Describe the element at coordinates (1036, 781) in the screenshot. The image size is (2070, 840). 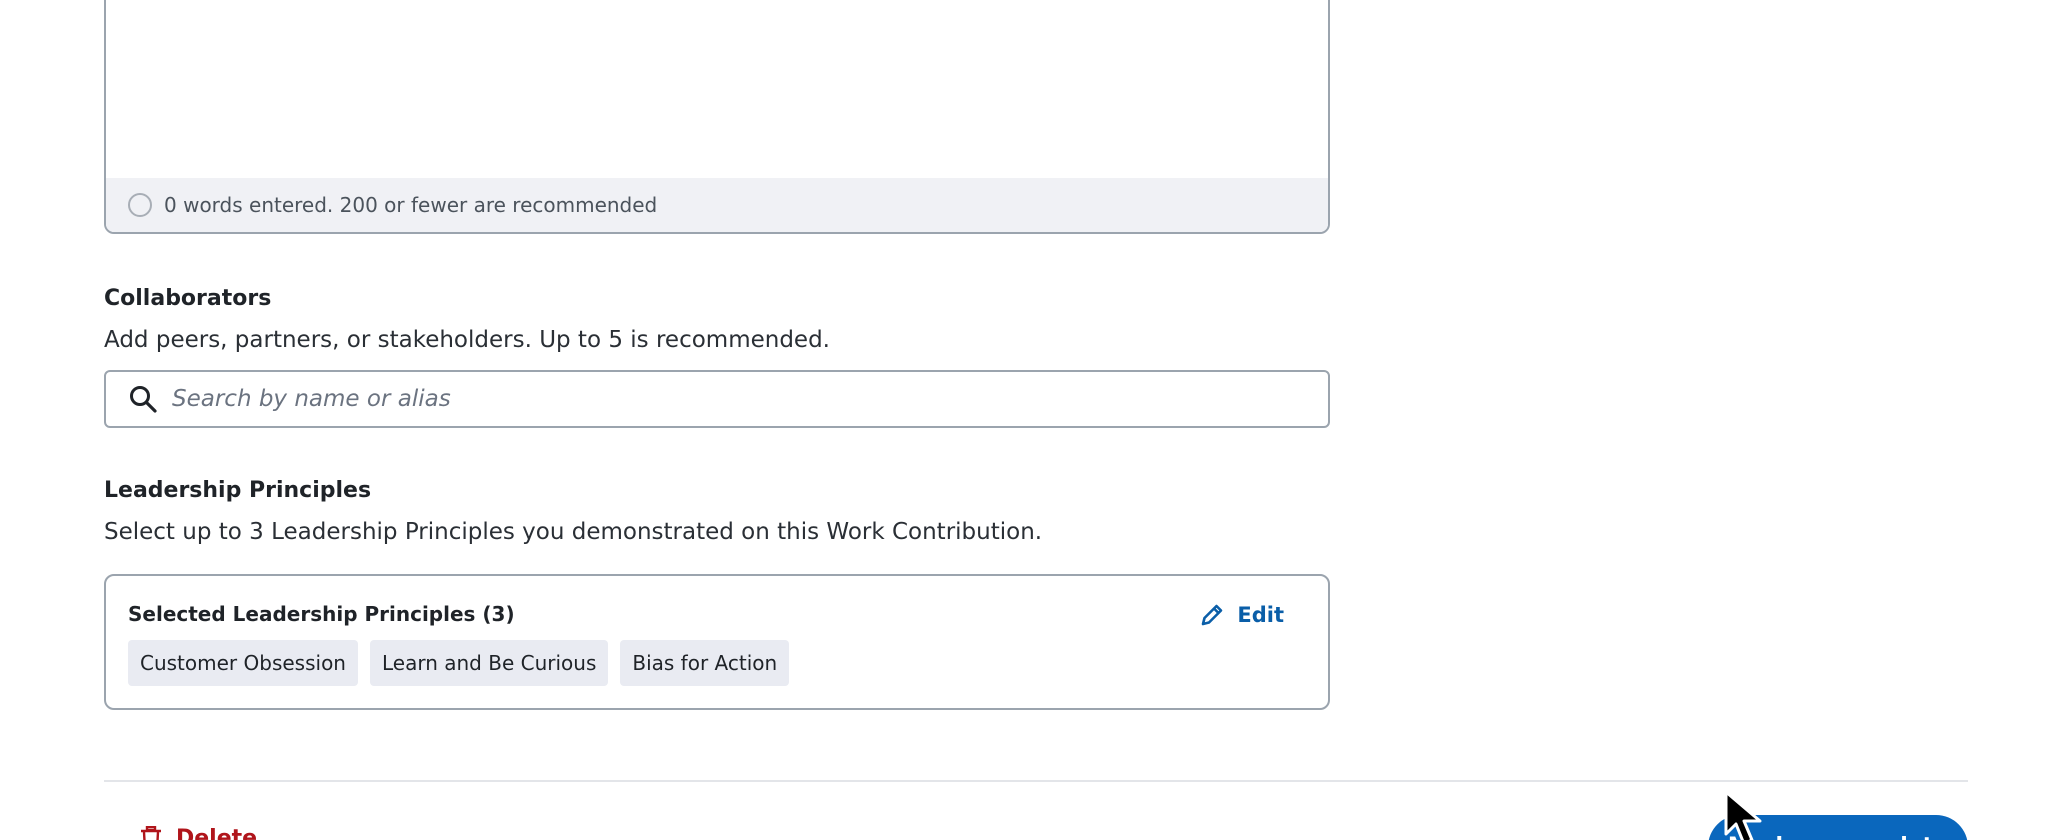
I see `footer-divider` at that location.